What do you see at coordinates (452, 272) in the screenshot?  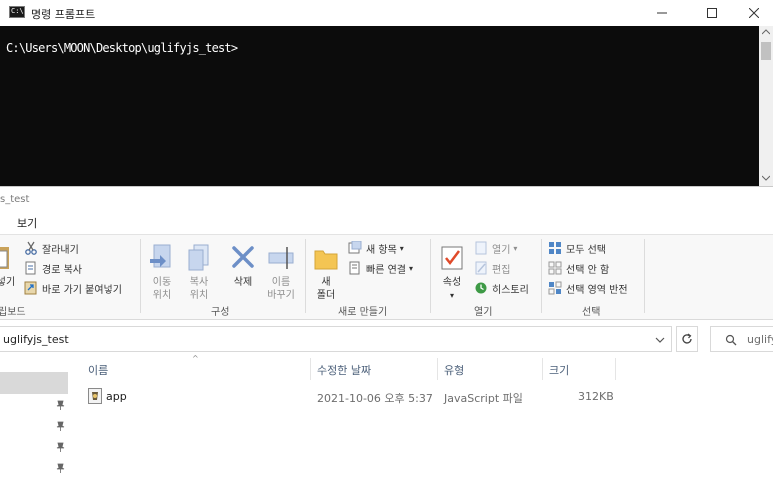 I see `properties-button: 속성 ▾` at bounding box center [452, 272].